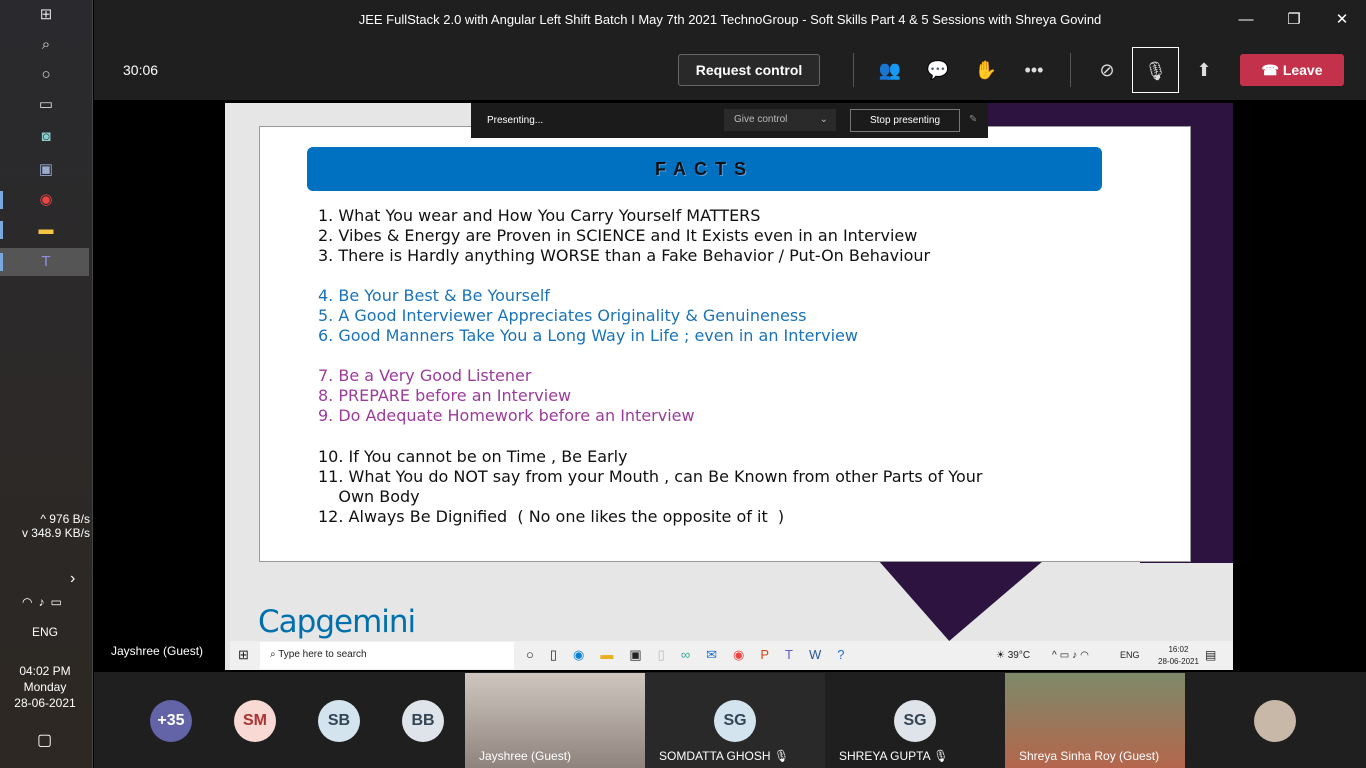  I want to click on cortana-icon: ○, so click(46, 75).